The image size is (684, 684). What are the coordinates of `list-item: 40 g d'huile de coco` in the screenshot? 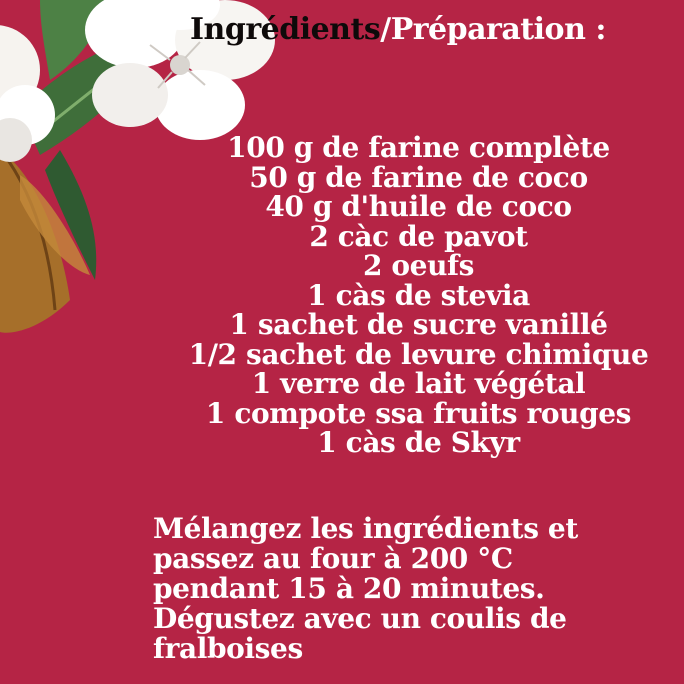 It's located at (418, 206).